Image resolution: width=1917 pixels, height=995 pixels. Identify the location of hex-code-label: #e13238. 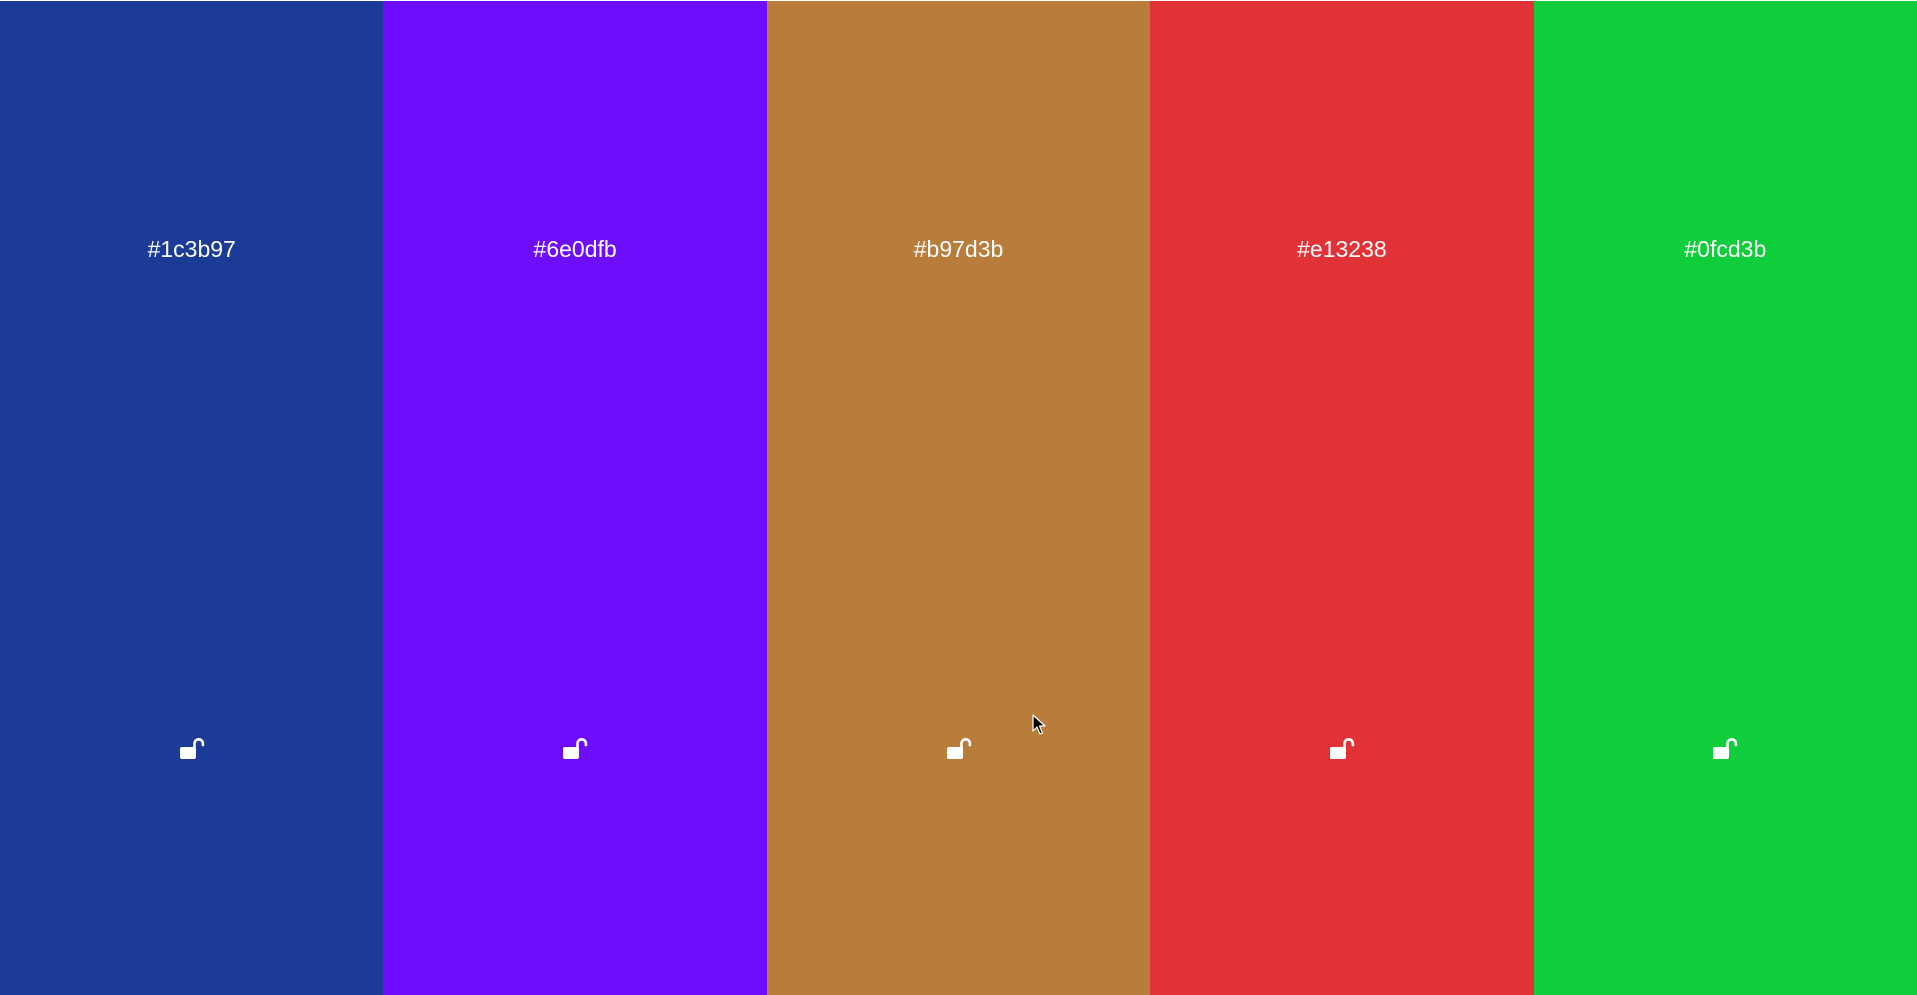
(1341, 249).